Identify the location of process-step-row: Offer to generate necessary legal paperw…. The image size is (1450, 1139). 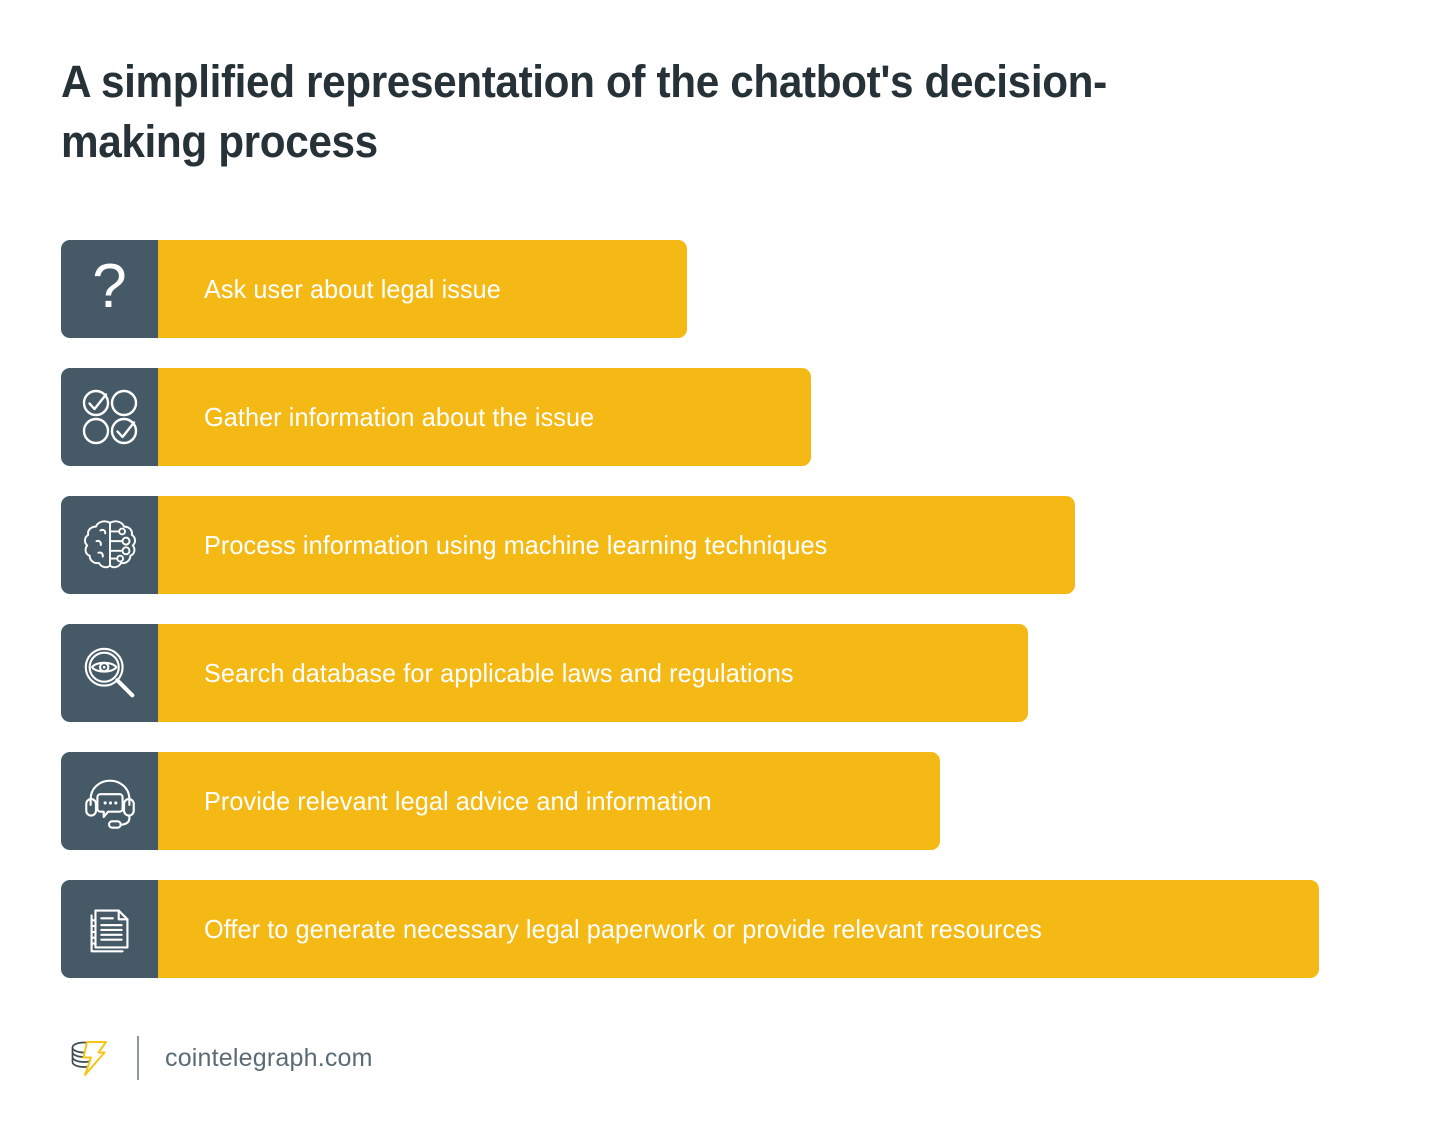
(711, 929).